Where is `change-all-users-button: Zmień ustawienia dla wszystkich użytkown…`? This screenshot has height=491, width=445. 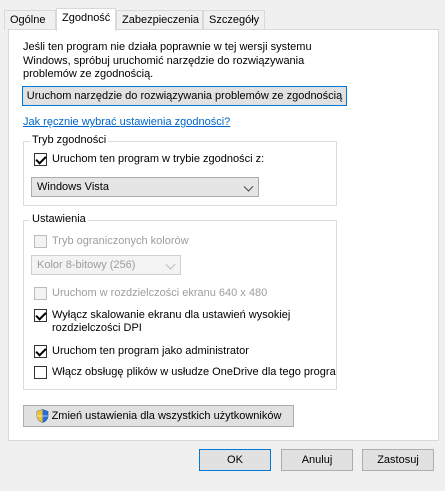
change-all-users-button: Zmień ustawienia dla wszystkich użytkown… is located at coordinates (158, 416).